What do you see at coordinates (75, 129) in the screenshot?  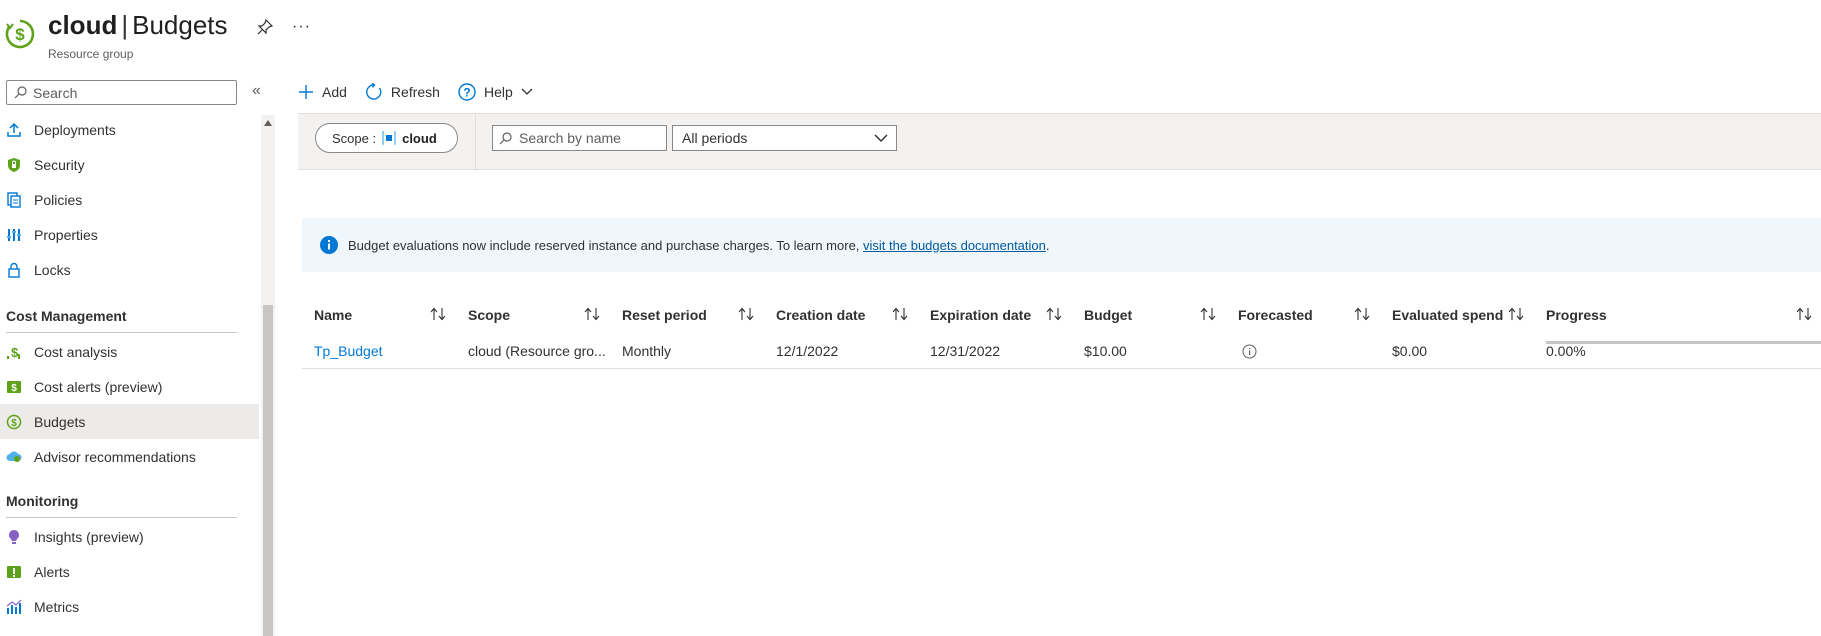 I see `sidebar-item-label: Deployments` at bounding box center [75, 129].